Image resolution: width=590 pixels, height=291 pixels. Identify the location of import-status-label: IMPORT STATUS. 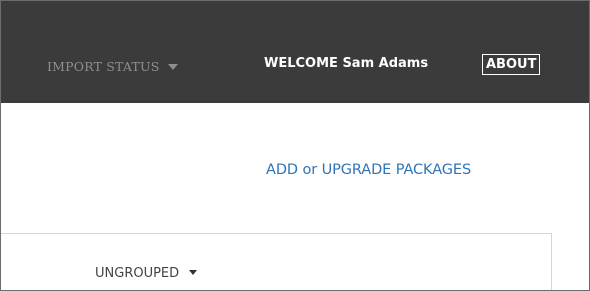
(103, 66).